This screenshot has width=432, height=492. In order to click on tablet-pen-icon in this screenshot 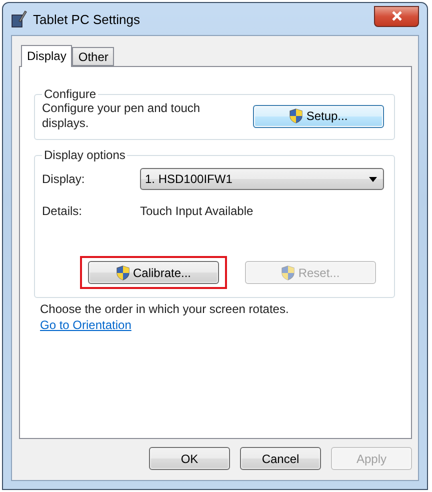, I will do `click(19, 19)`.